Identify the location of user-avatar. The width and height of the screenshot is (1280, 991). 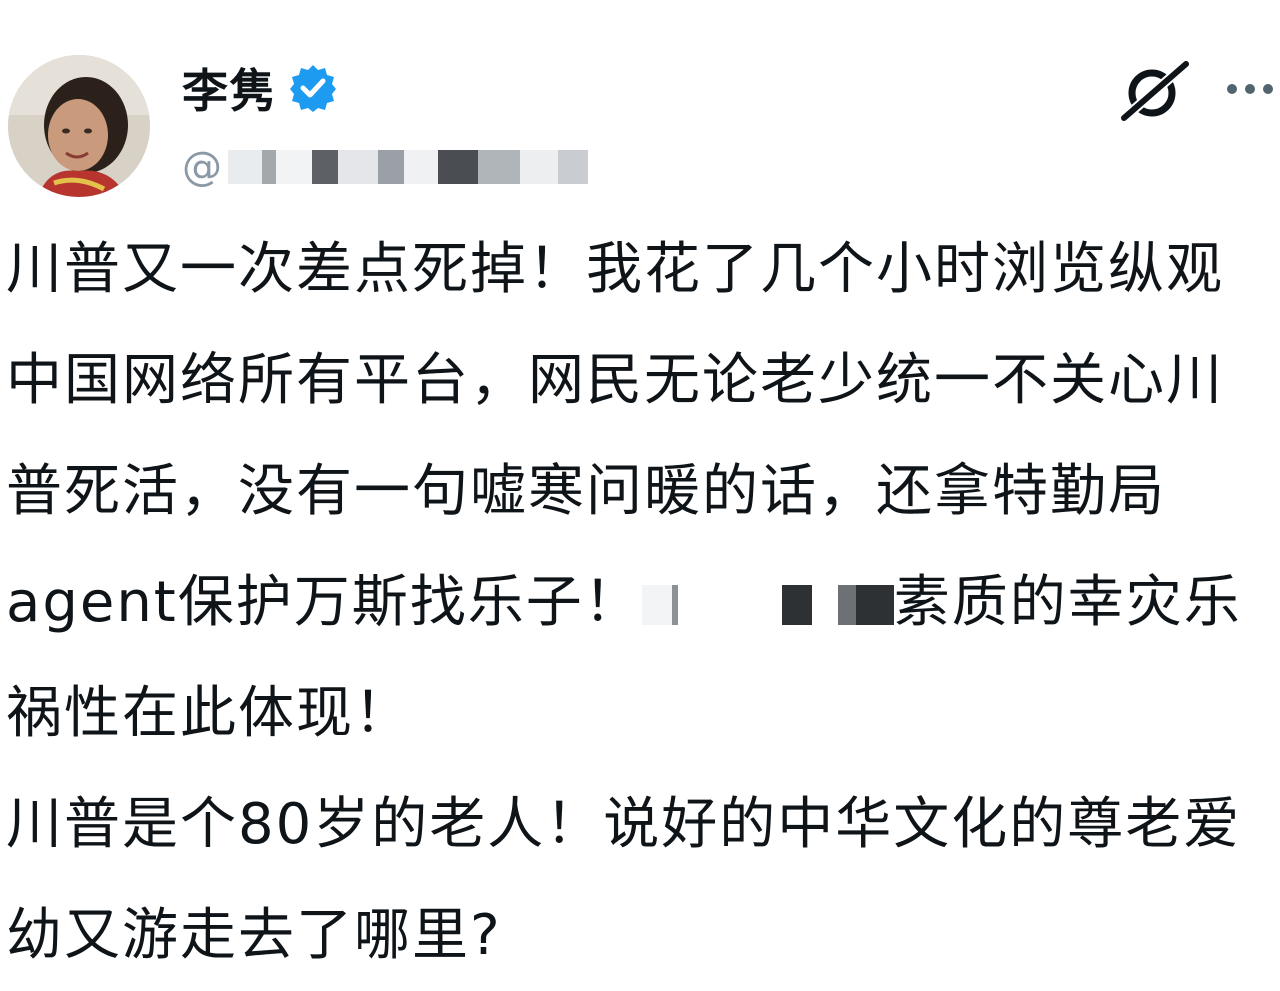
(79, 126).